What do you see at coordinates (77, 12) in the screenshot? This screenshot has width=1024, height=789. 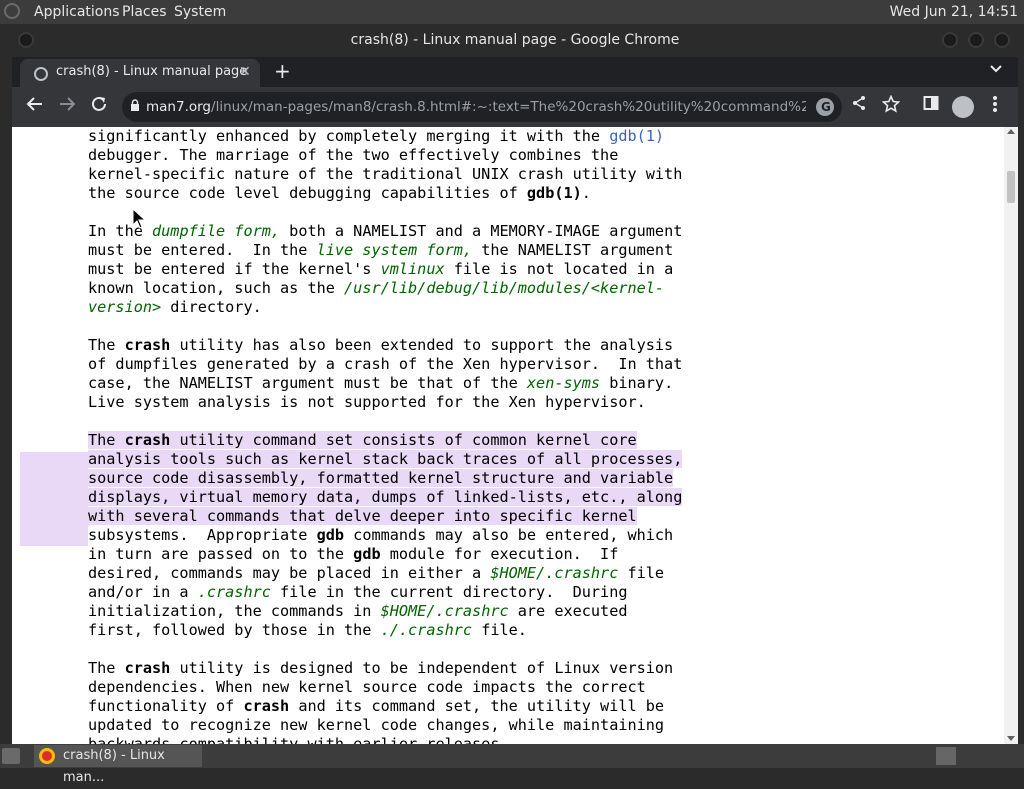 I see `applications-menu: Applications` at bounding box center [77, 12].